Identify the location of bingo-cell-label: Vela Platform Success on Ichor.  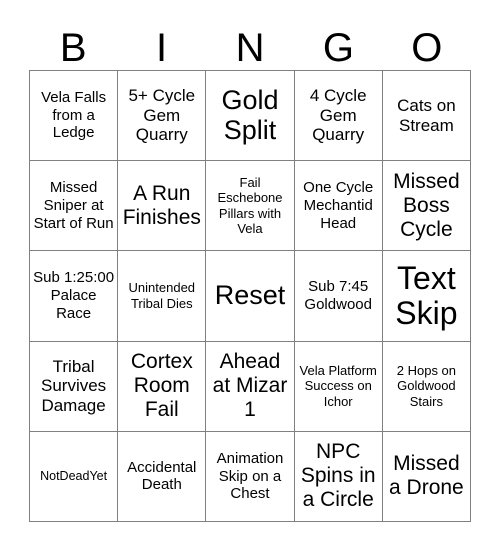
(338, 385).